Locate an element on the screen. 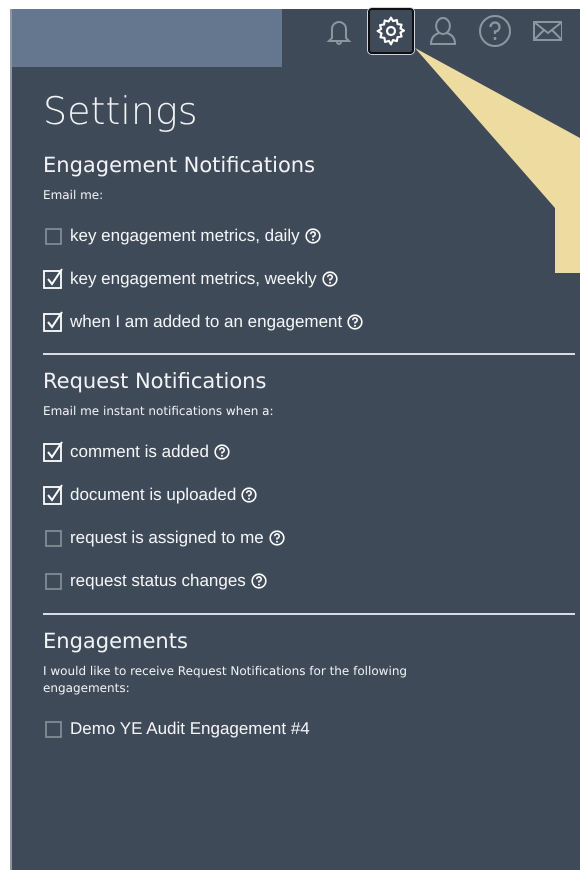 This screenshot has height=870, width=580. settings-icon is located at coordinates (391, 31).